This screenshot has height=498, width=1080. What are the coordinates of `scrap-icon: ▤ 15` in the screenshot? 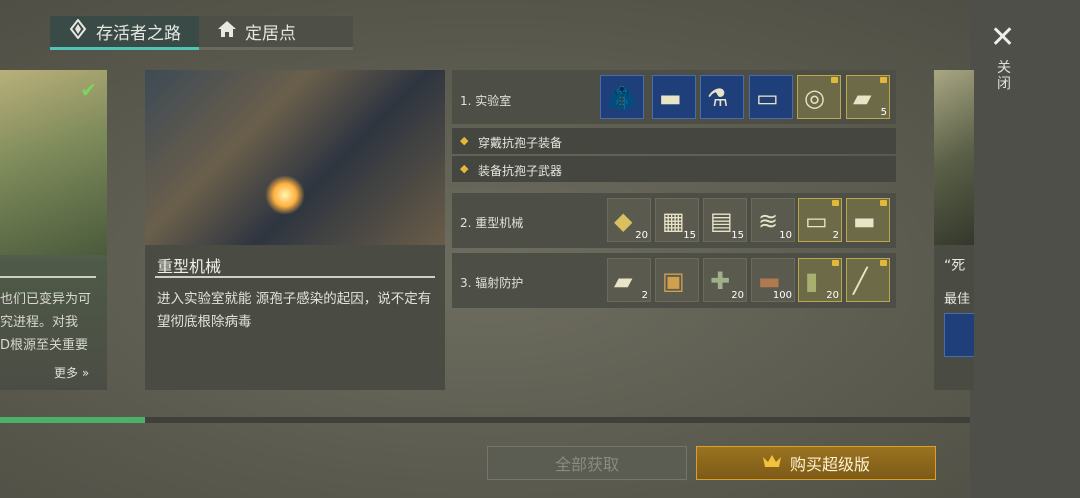 It's located at (725, 220).